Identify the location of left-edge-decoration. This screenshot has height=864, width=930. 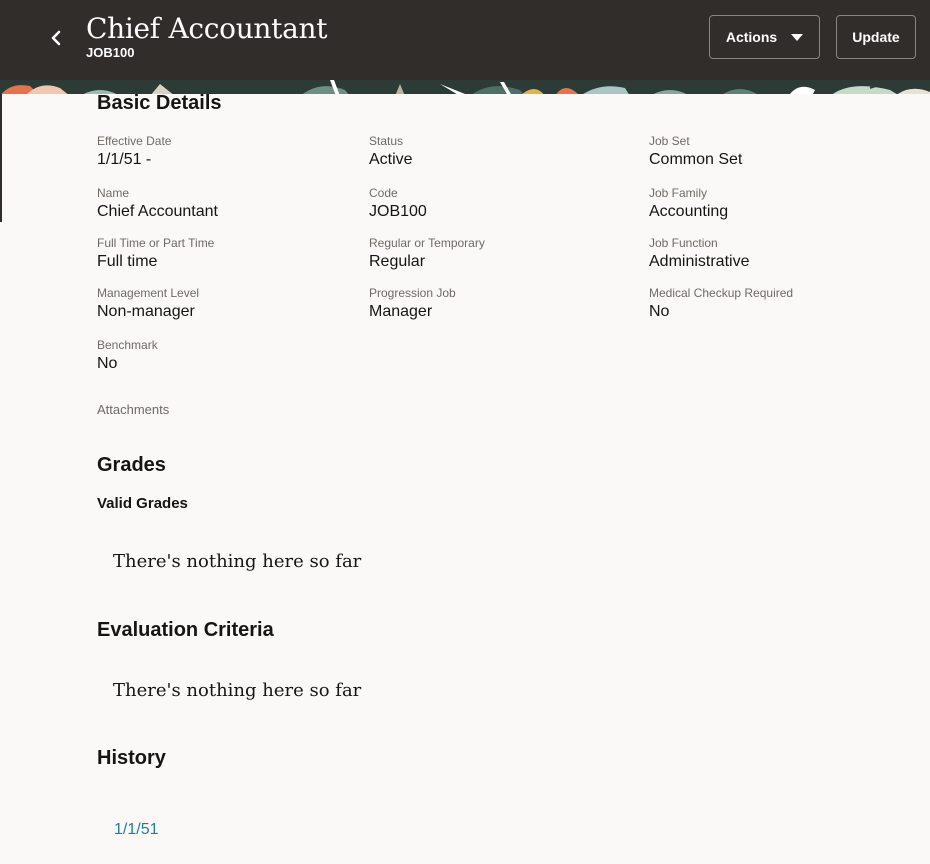
(1, 158).